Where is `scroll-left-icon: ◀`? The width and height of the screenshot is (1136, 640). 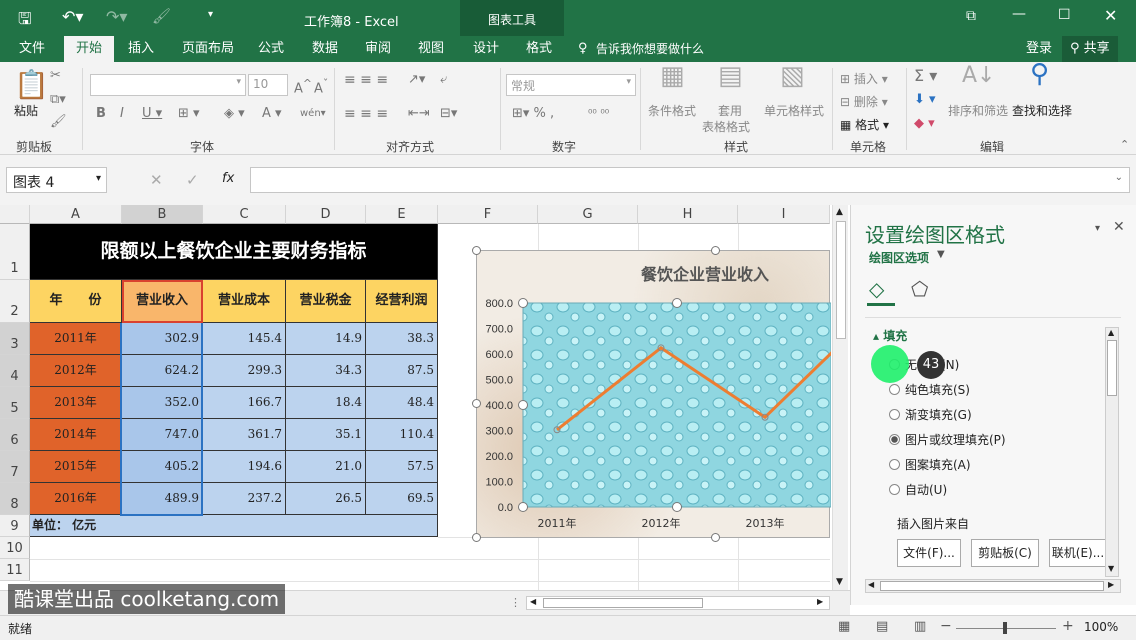
scroll-left-icon: ◀ is located at coordinates (533, 601).